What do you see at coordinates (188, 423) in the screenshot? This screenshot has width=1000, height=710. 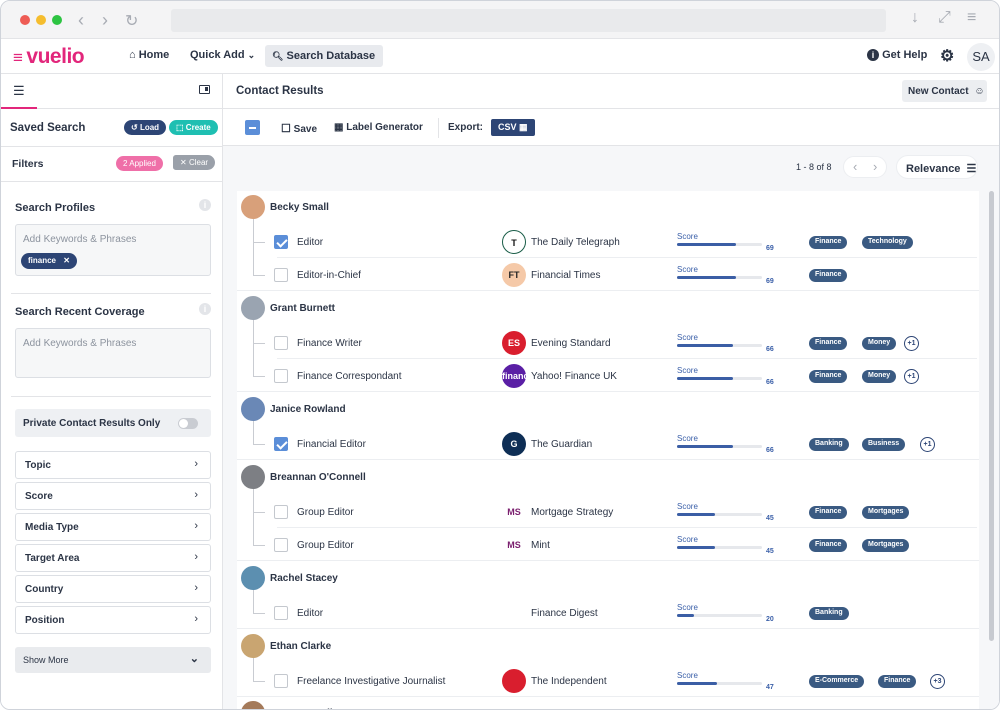 I see `private-results-toggle` at bounding box center [188, 423].